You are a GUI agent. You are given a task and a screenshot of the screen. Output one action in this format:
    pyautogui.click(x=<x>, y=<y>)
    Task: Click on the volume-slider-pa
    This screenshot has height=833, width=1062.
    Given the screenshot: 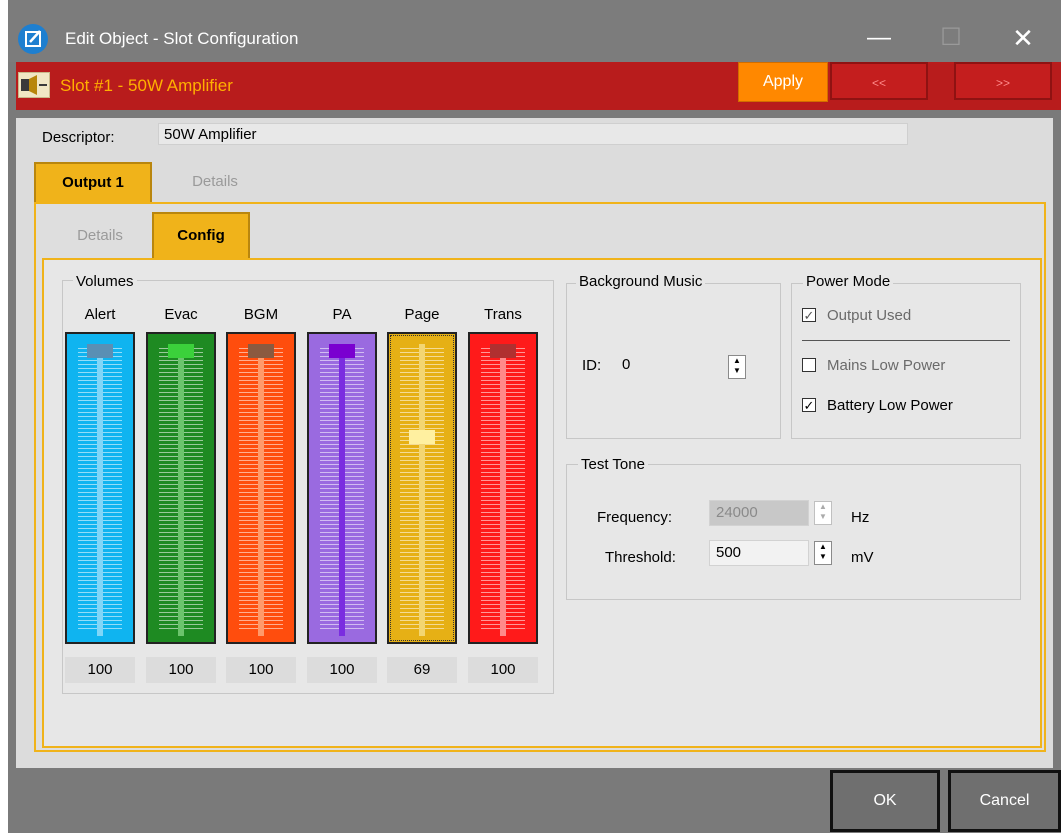 What is the action you would take?
    pyautogui.click(x=342, y=488)
    